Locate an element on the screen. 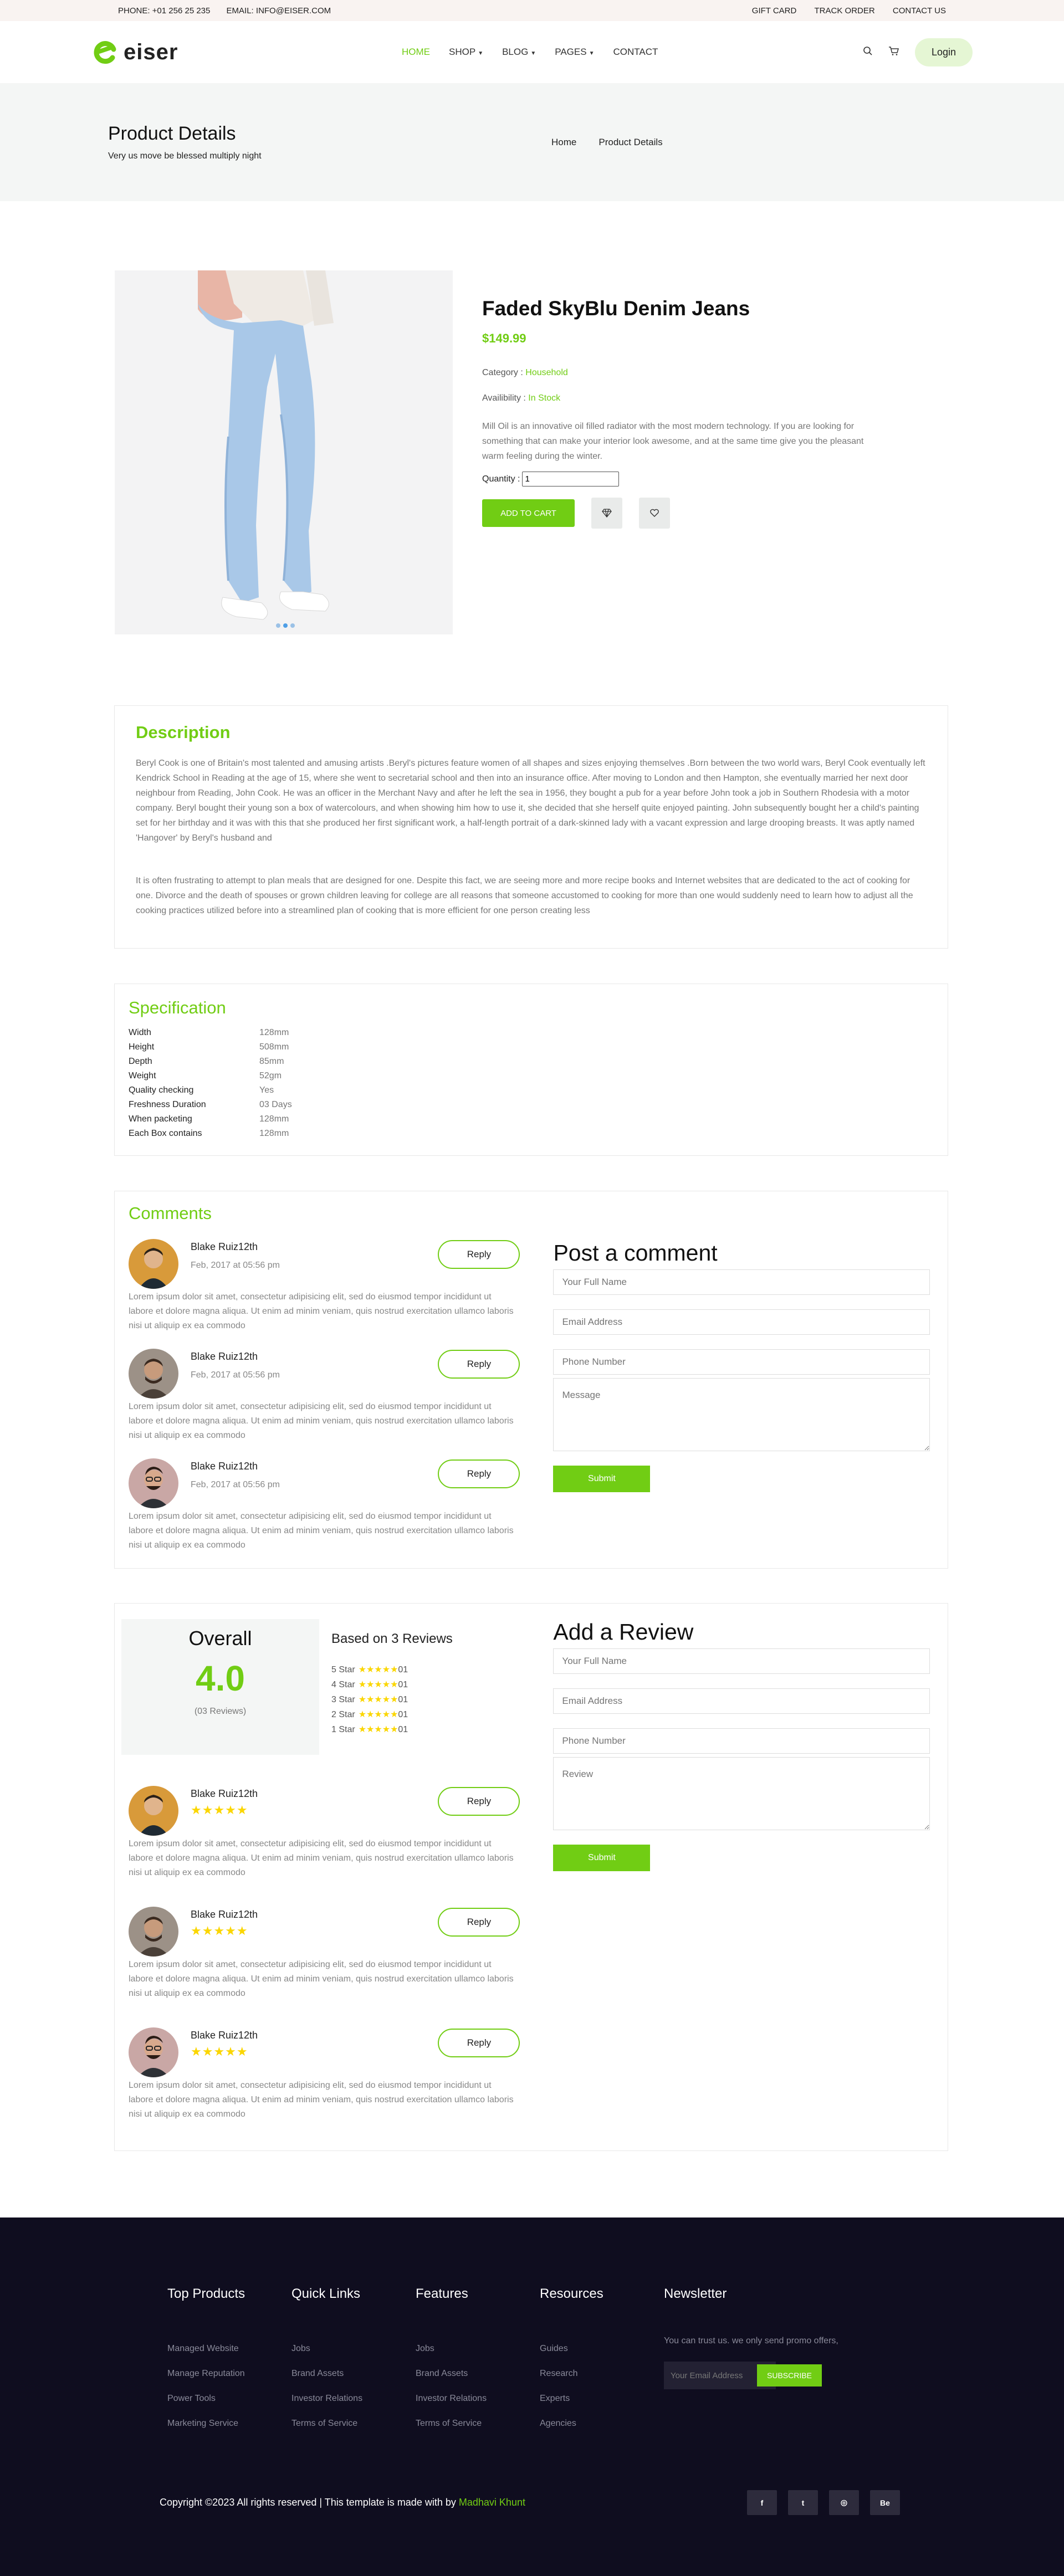 This screenshot has height=2576, width=1064. based-on-text: Based on 3 Reviews is located at coordinates (392, 1638).